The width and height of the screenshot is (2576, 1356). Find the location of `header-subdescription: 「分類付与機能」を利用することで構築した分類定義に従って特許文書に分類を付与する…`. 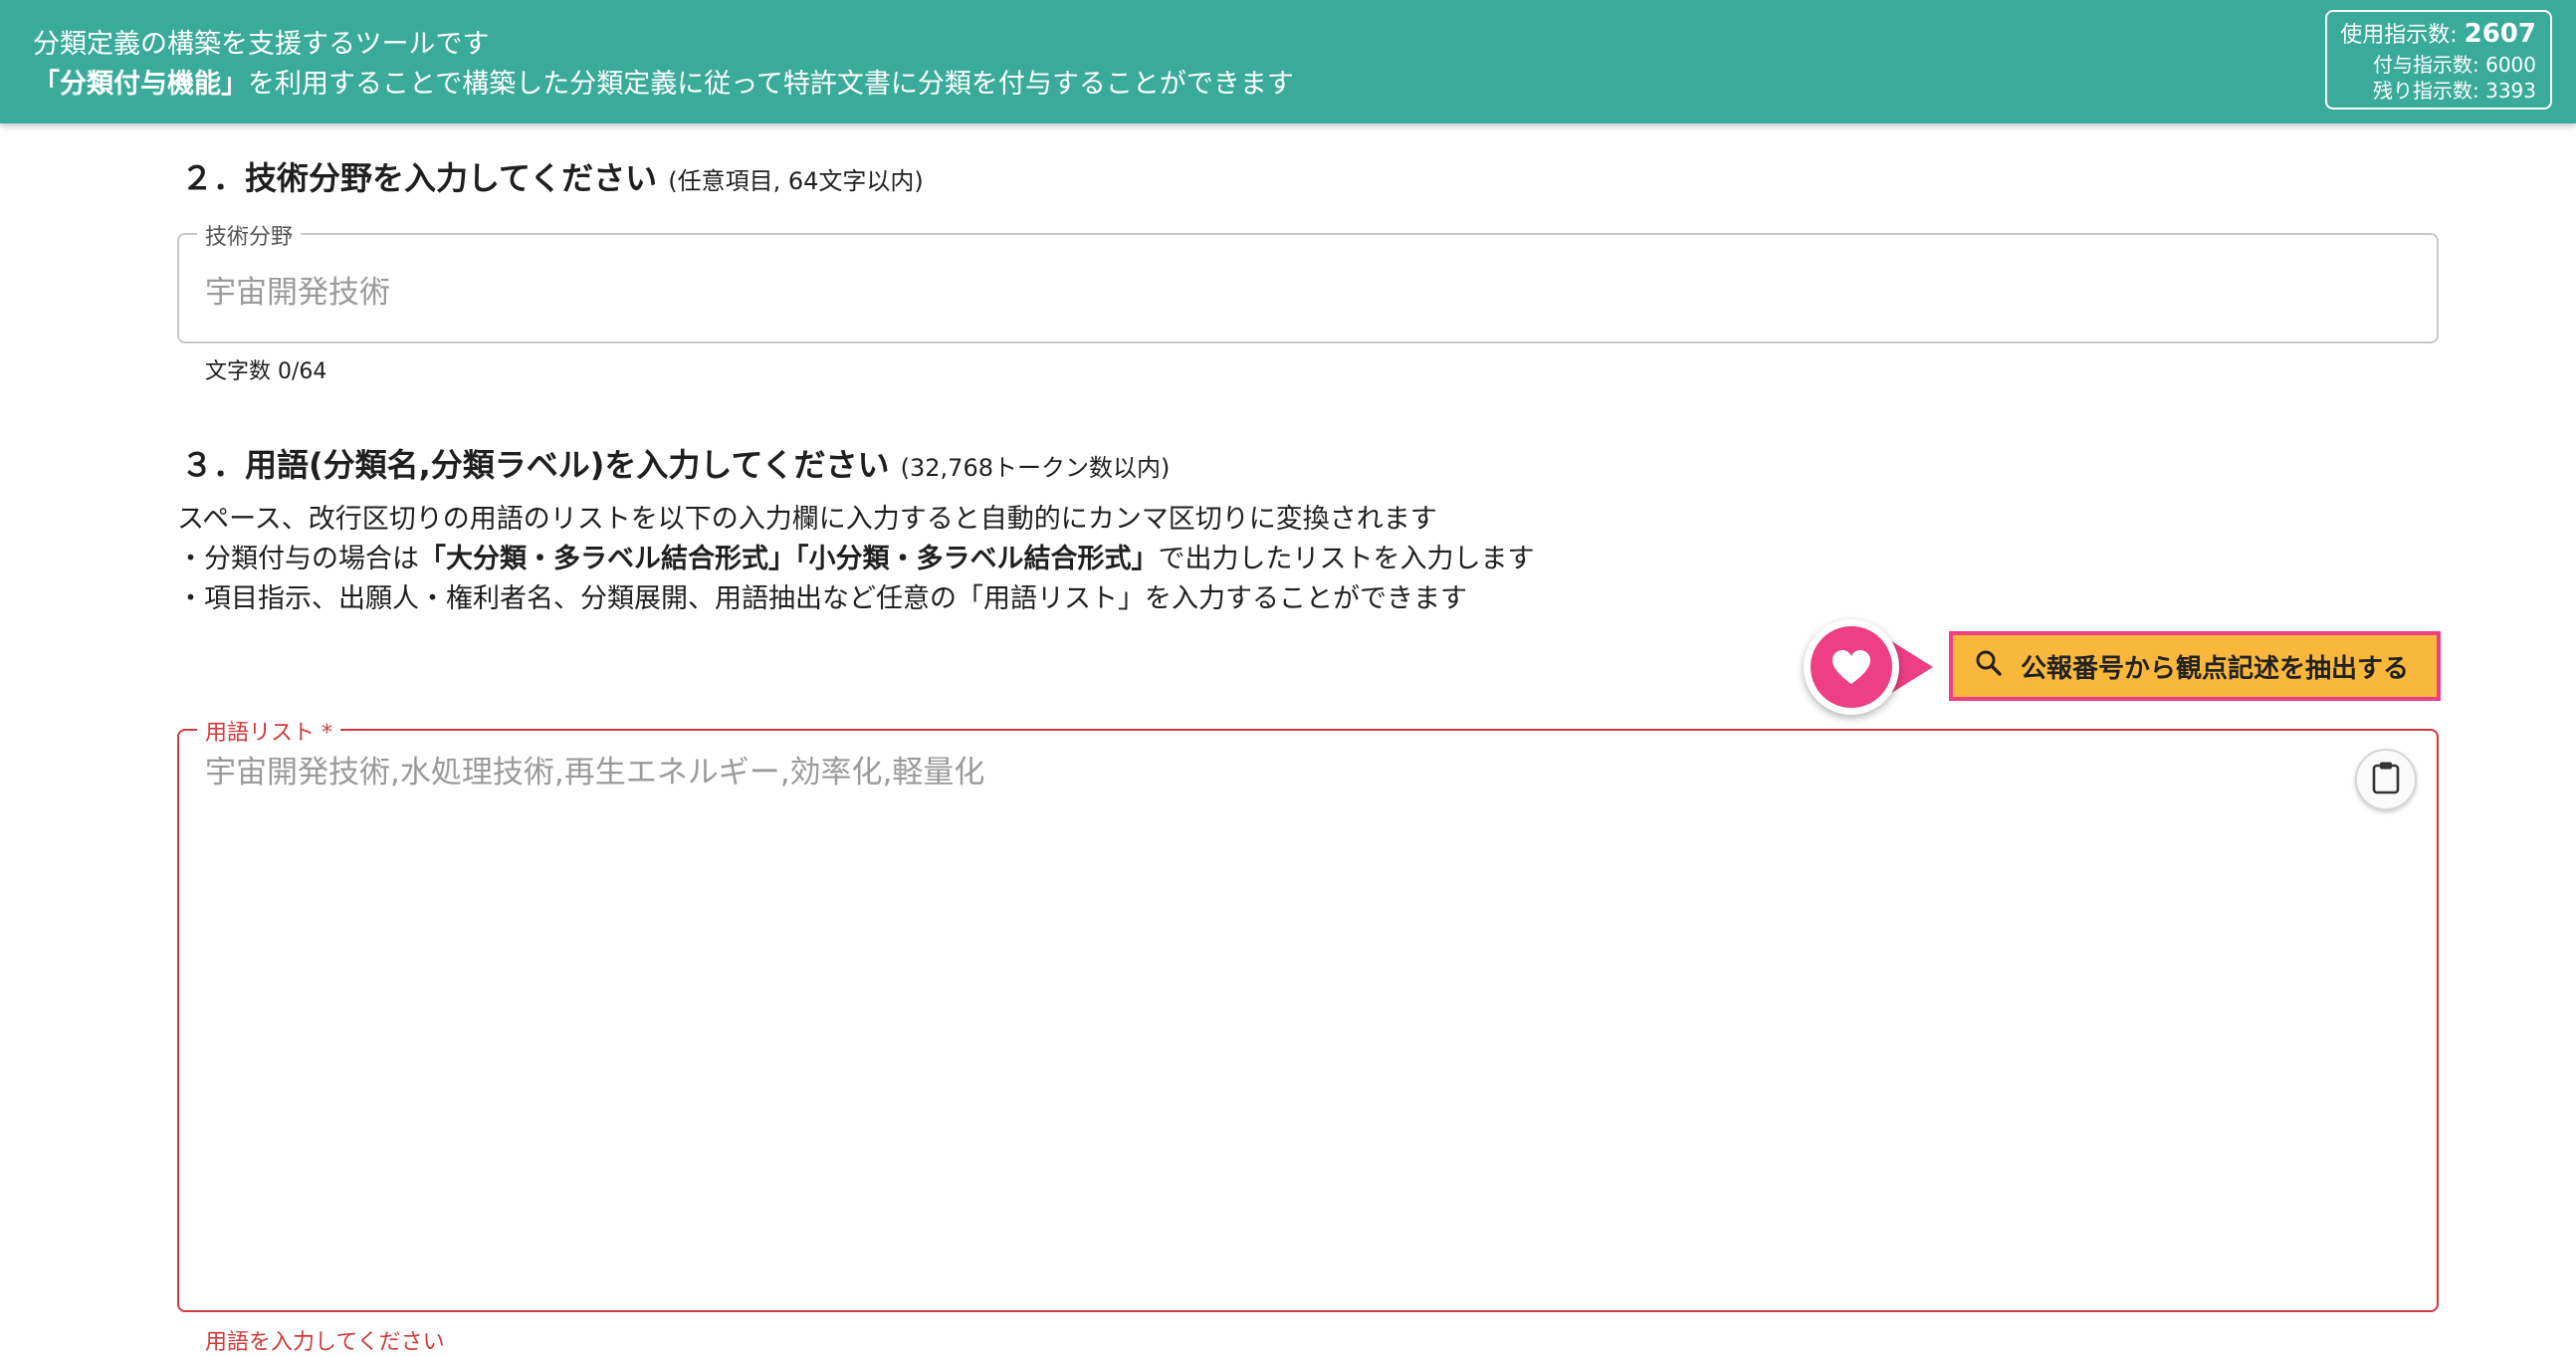

header-subdescription: 「分類付与機能」を利用することで構築した分類定義に従って特許文書に分類を付与する… is located at coordinates (663, 81).